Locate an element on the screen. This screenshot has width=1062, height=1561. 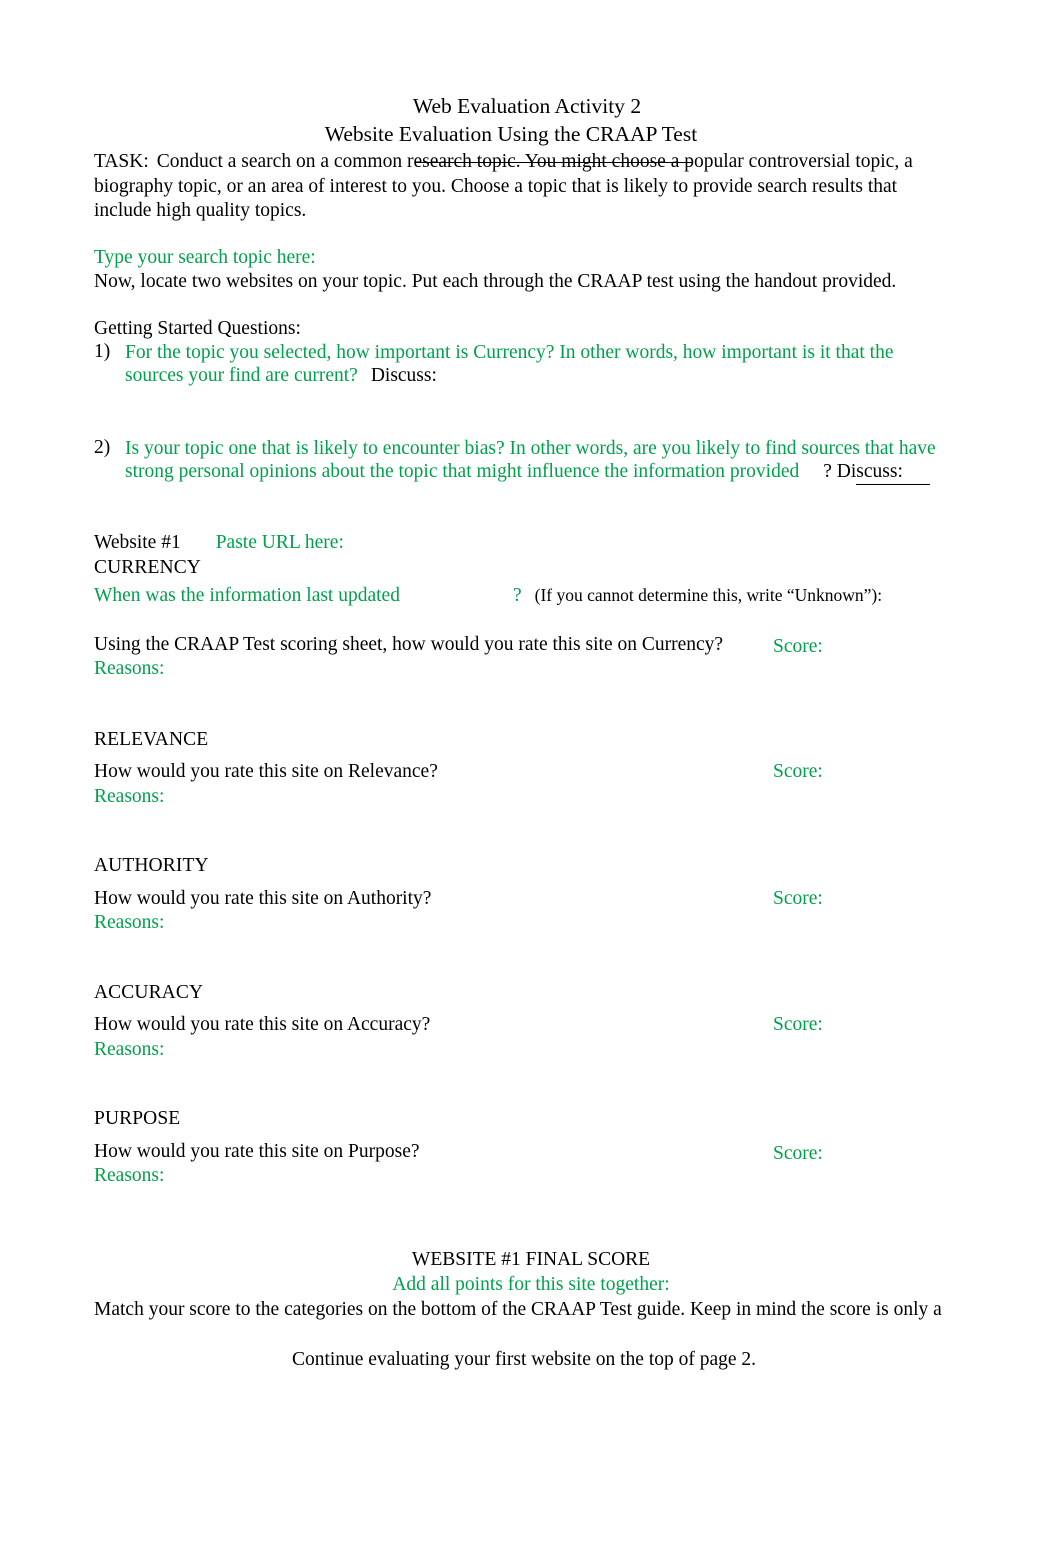
page-title-line-2: Website Evaluation Using the CRAAP Test is located at coordinates (511, 134).